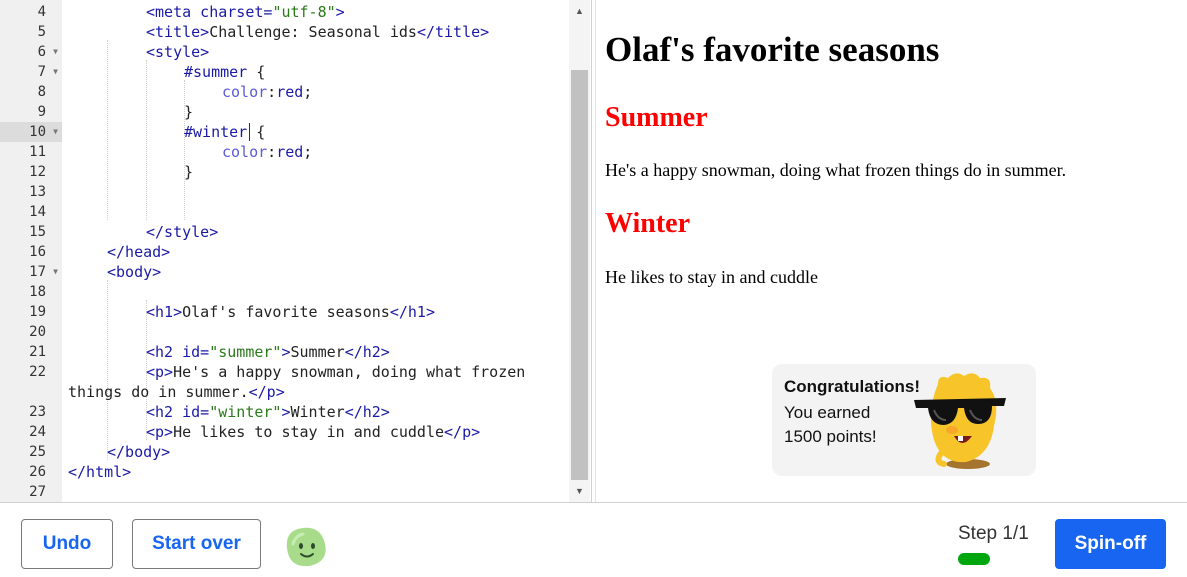  I want to click on line-number: 5, so click(41, 32).